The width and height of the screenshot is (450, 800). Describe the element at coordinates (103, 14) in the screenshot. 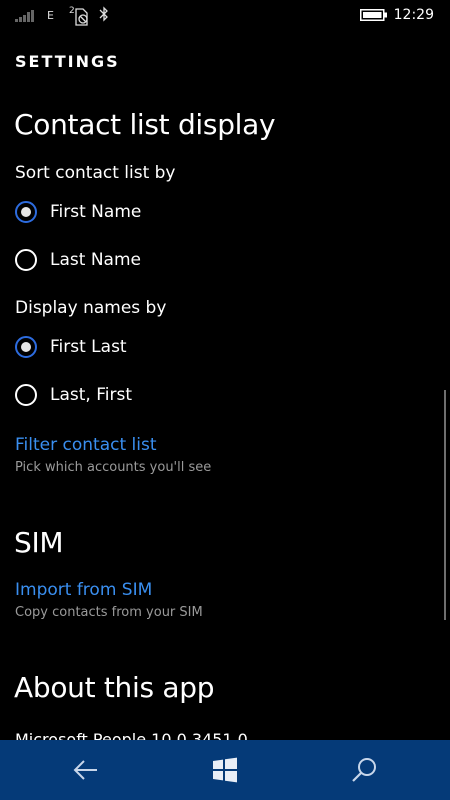

I see `bluetooth-icon` at that location.